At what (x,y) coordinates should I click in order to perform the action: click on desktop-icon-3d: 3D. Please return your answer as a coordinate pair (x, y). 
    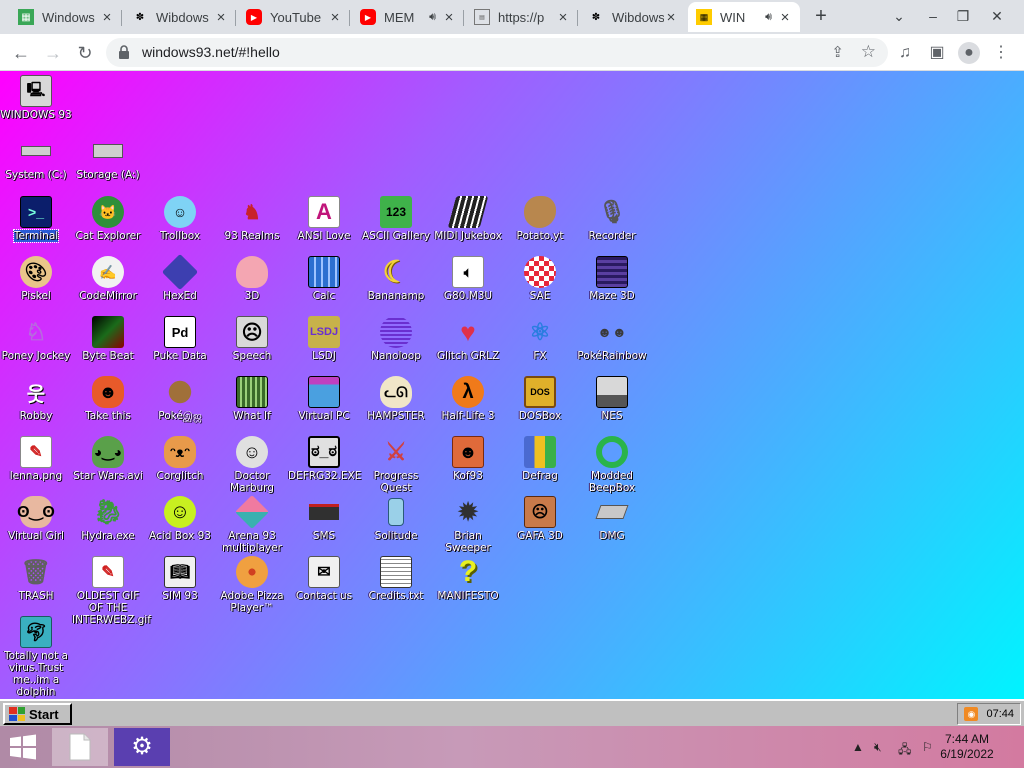
    Looking at the image, I should click on (252, 279).